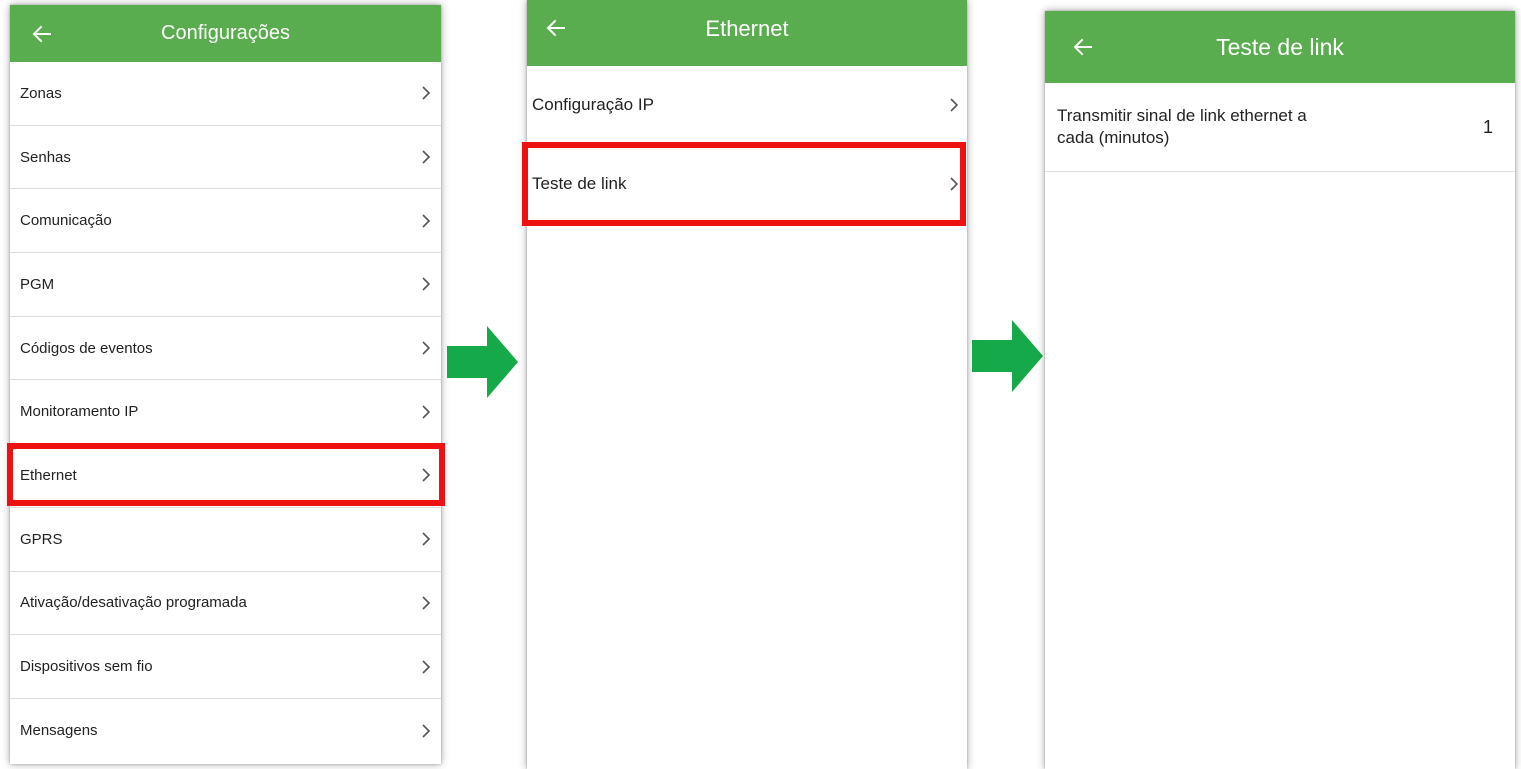 The width and height of the screenshot is (1521, 769). I want to click on setting-label-line-2: cada (minutos), so click(1113, 137).